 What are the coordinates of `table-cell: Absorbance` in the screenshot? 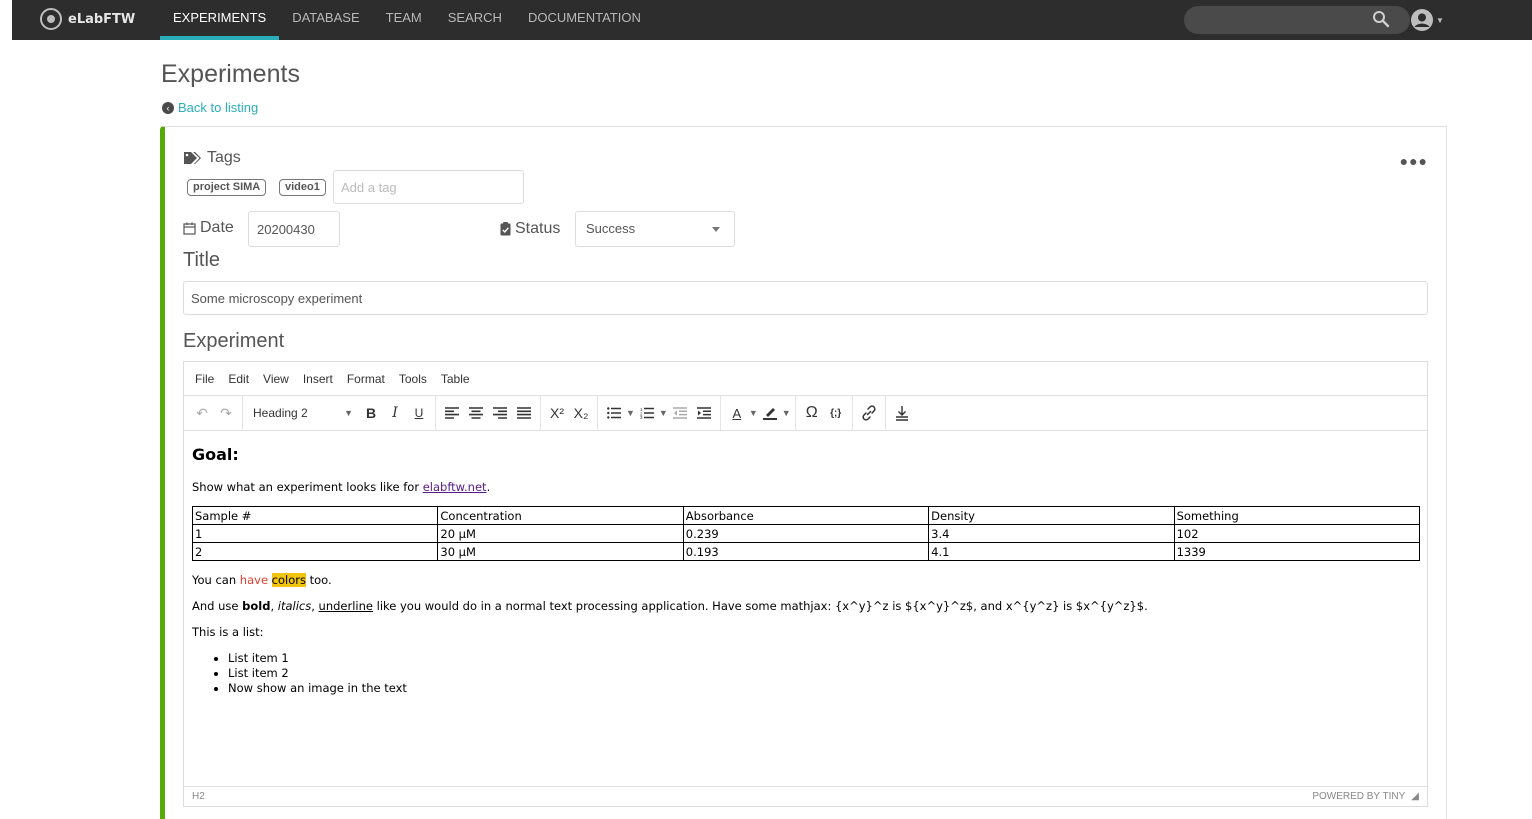 It's located at (806, 515).